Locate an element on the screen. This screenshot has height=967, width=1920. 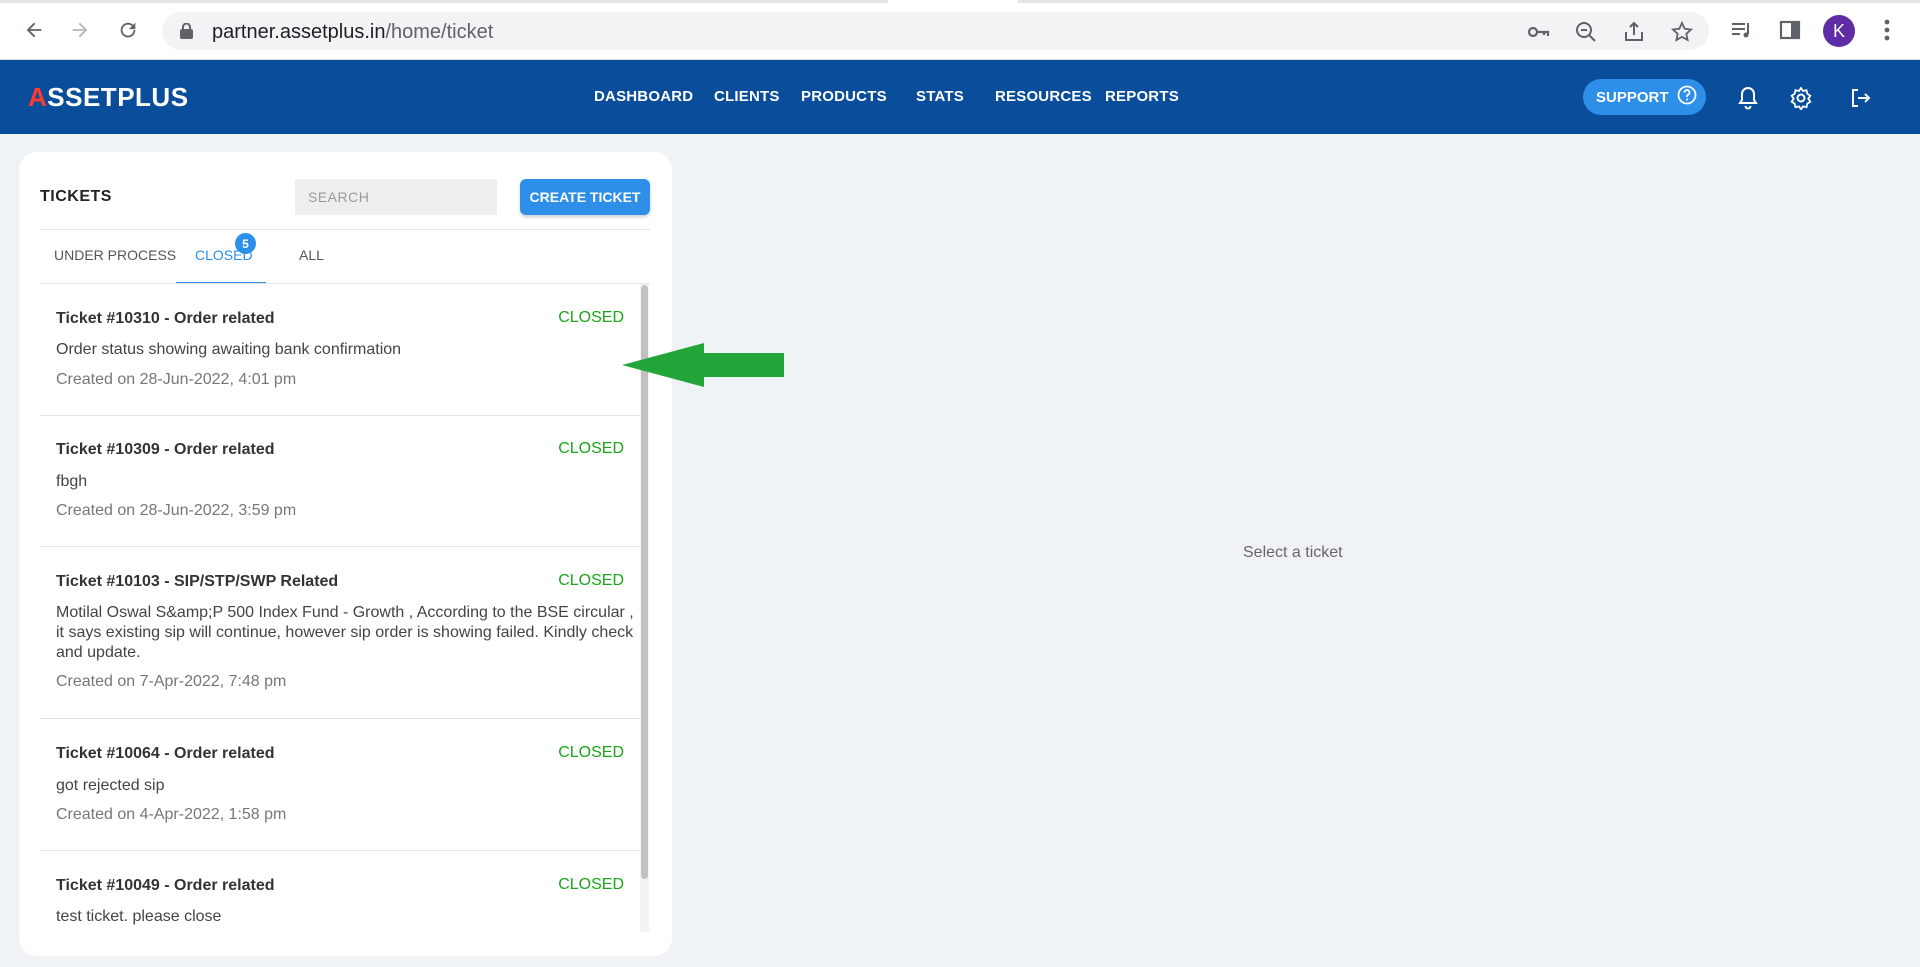
nav-products: PRODUCTS is located at coordinates (844, 96).